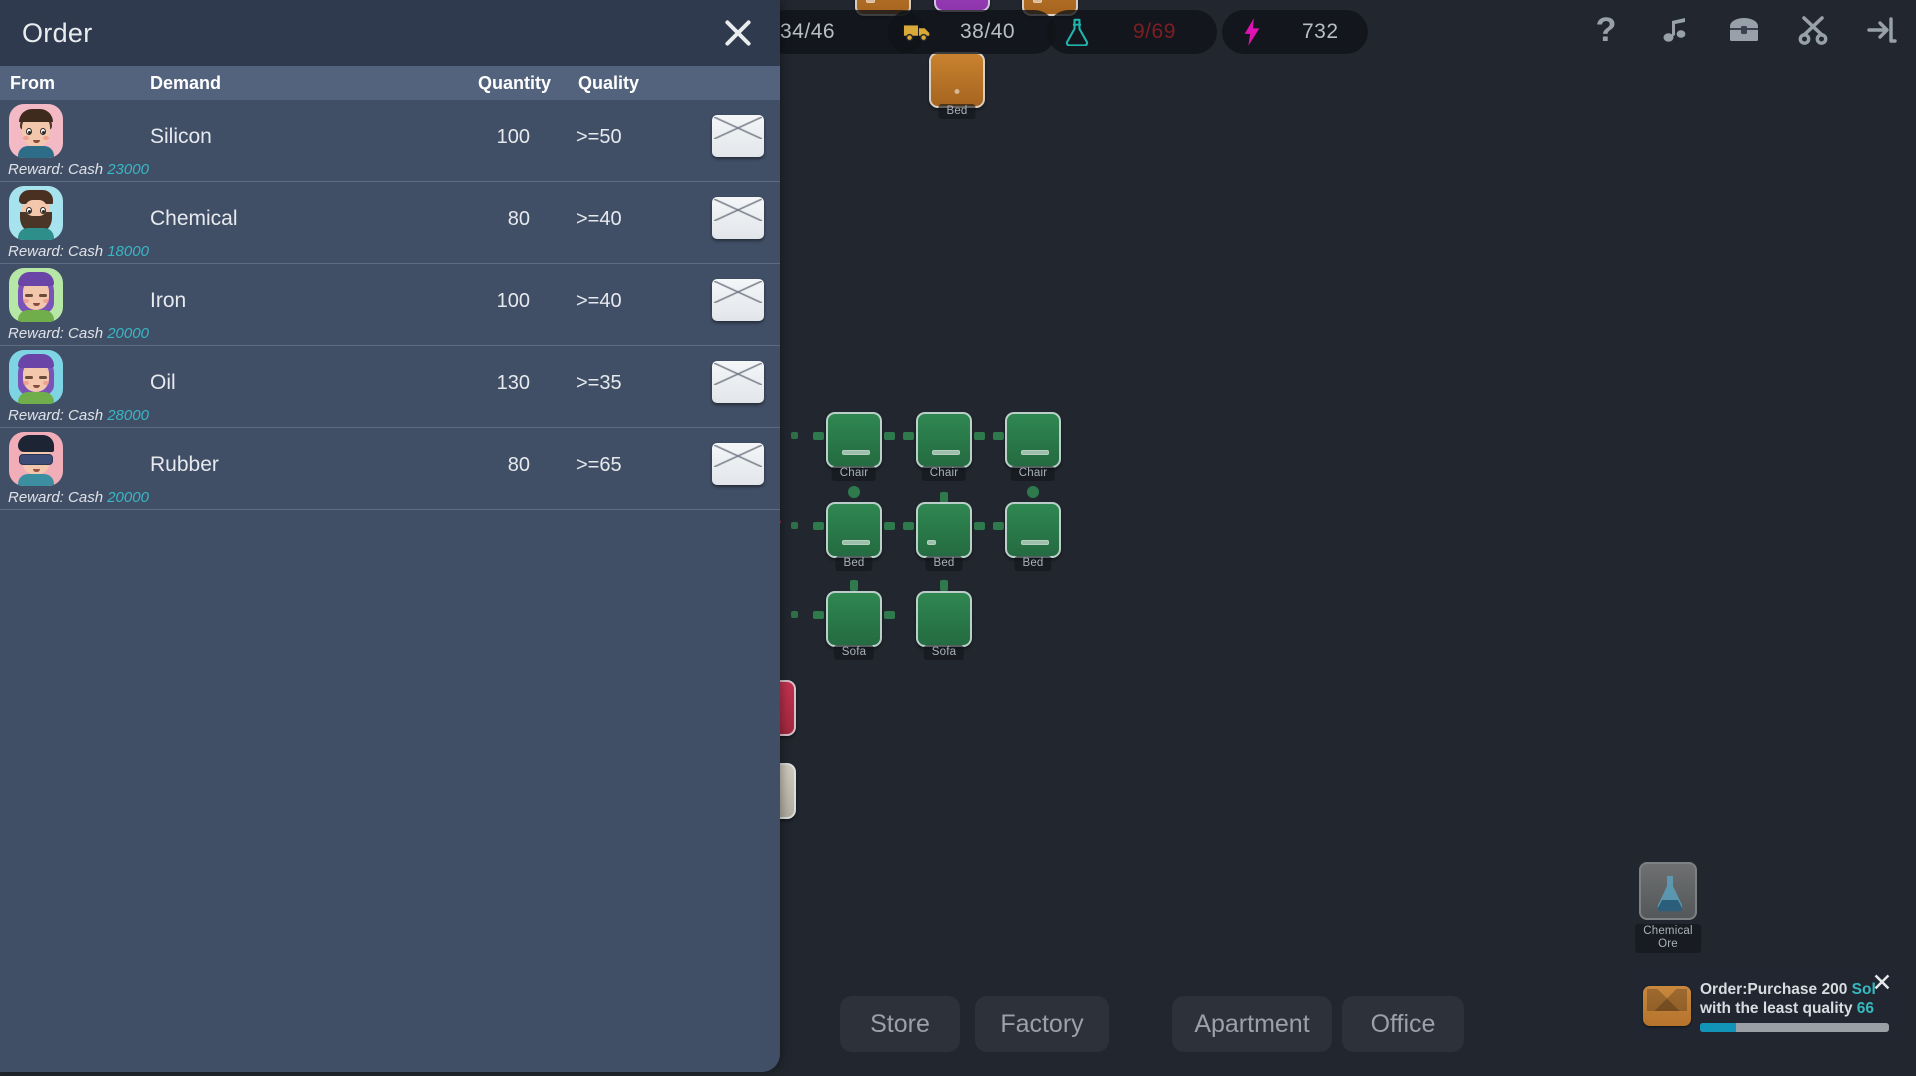  I want to click on column-header-quantity: Quantity, so click(515, 83).